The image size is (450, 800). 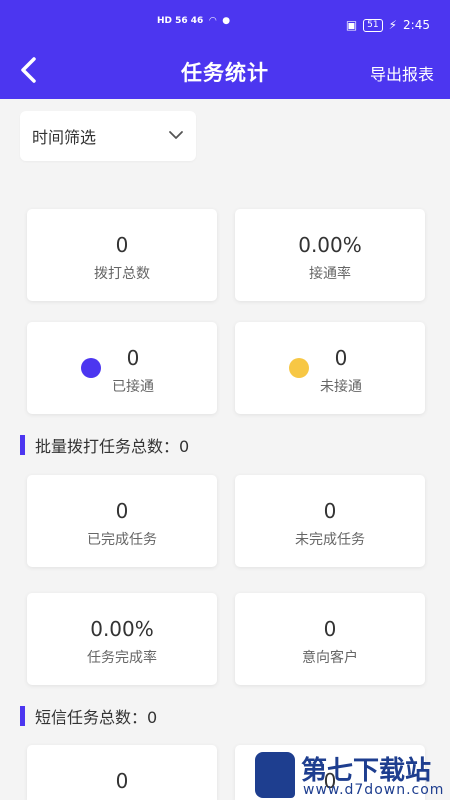 I want to click on not-connected-card: 0 未接通, so click(x=330, y=368).